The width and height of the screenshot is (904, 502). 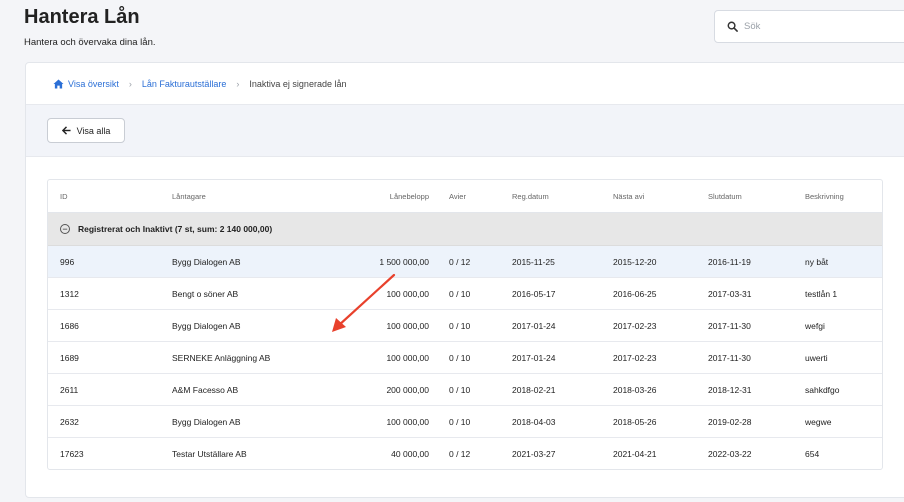 I want to click on breadcrumb-overview-link: Visa översikt, so click(x=93, y=84).